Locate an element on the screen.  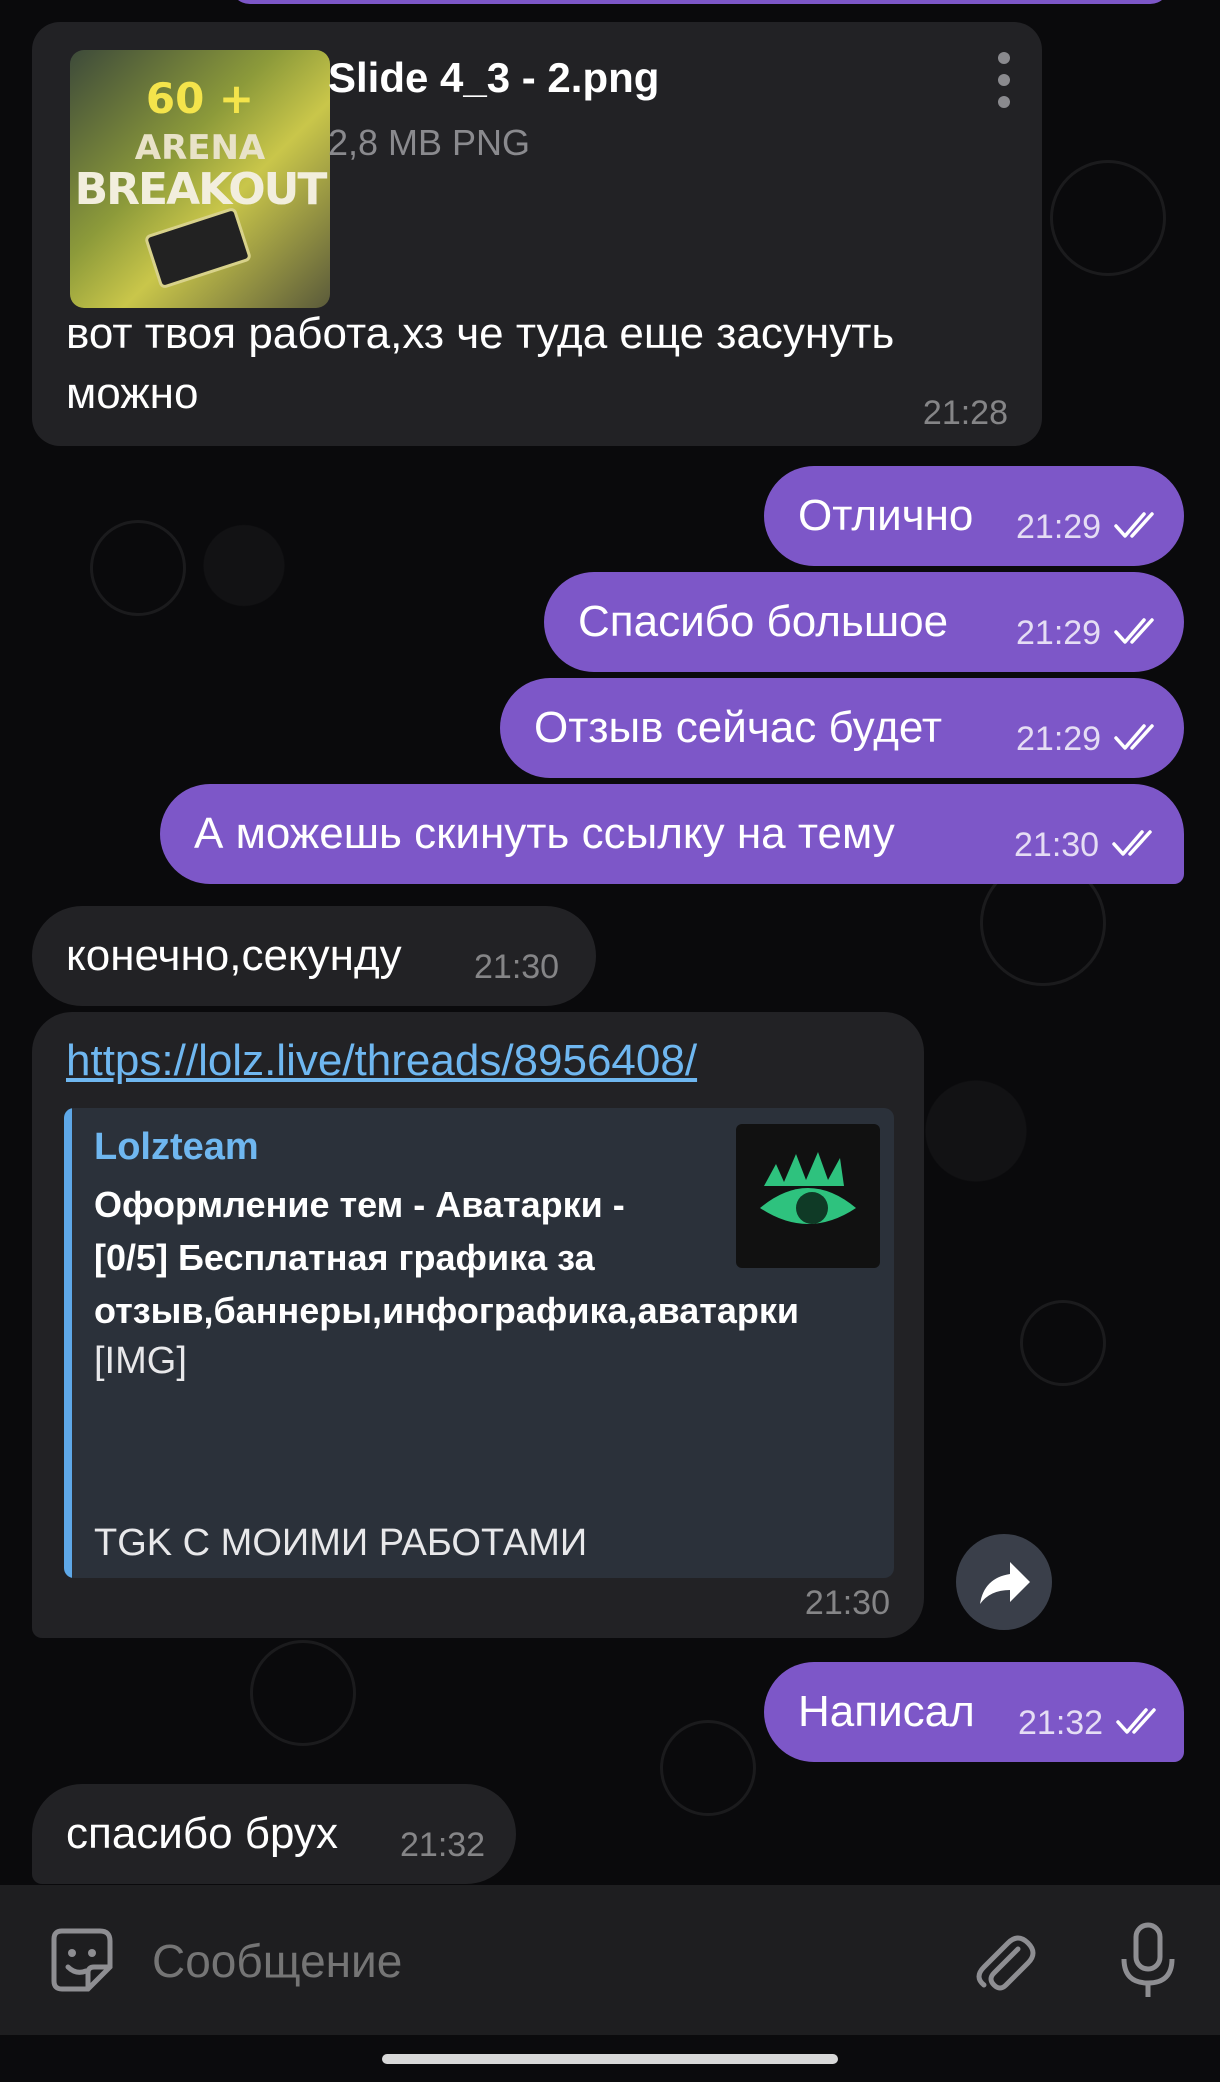
thread-link: https://lolz.live/threads/8956408/ is located at coordinates (381, 1061).